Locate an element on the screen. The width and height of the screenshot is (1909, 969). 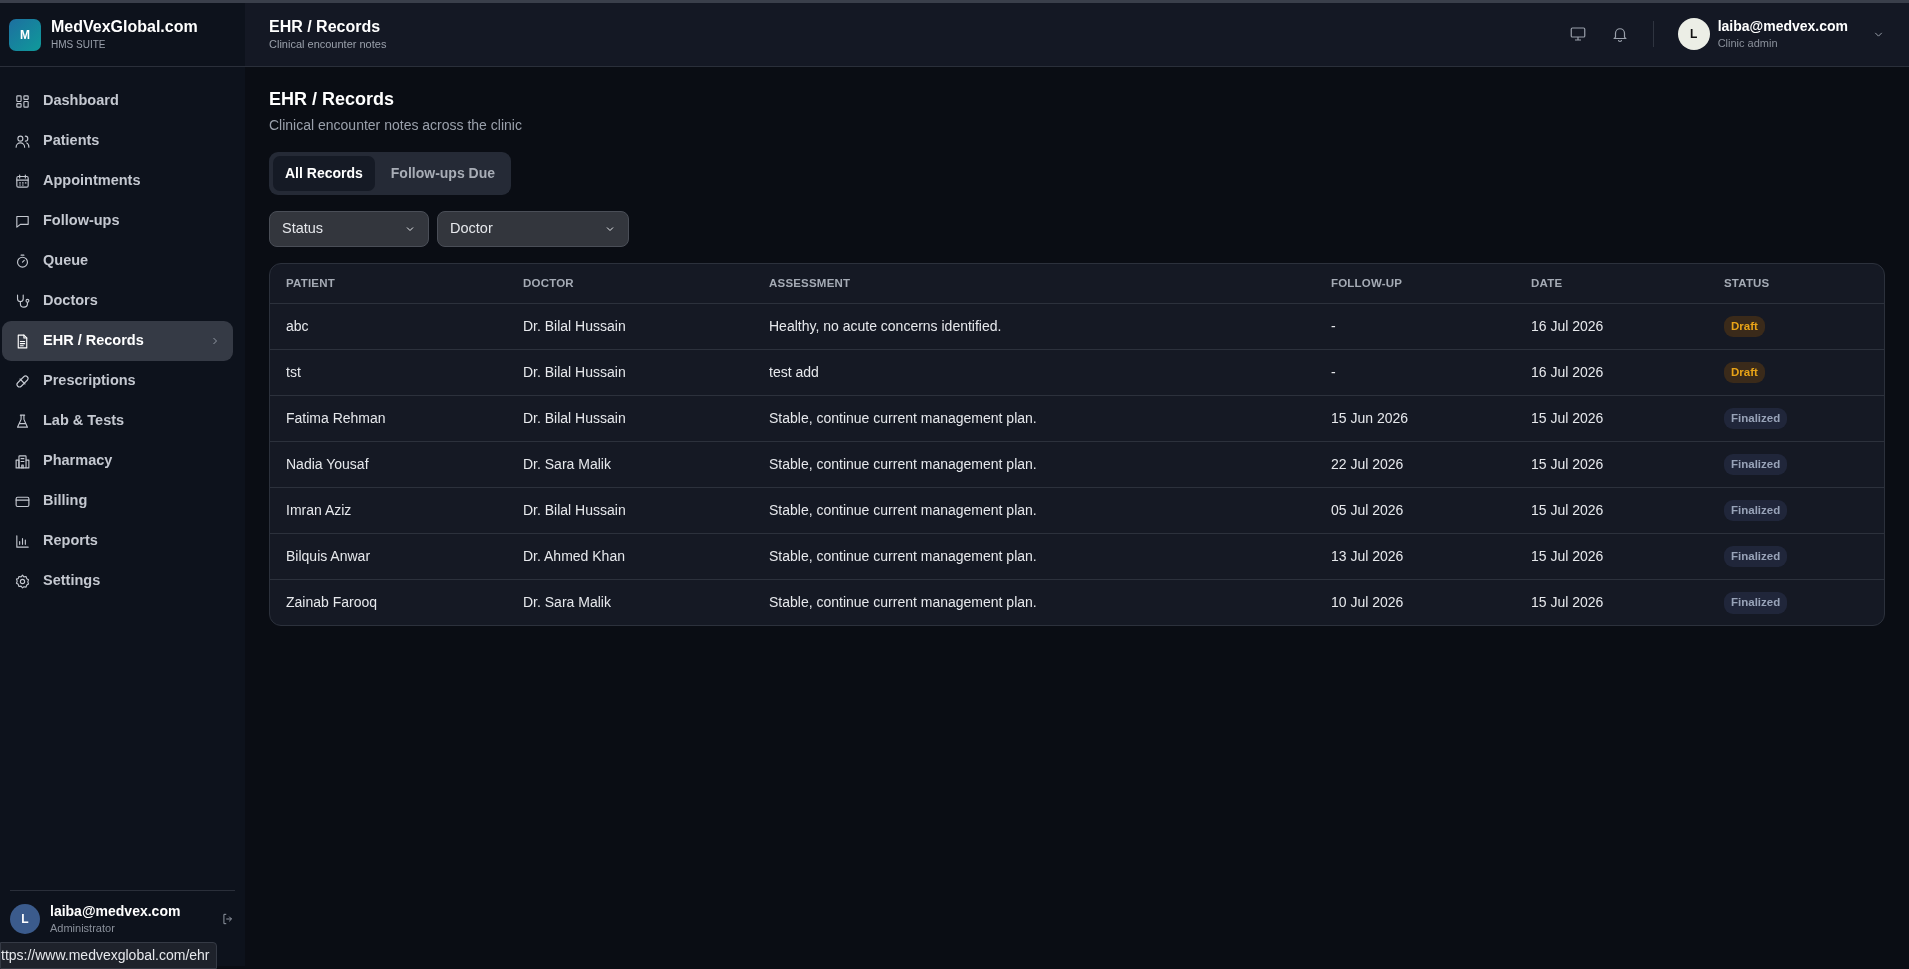
user-role: Clinic admin is located at coordinates (1748, 43).